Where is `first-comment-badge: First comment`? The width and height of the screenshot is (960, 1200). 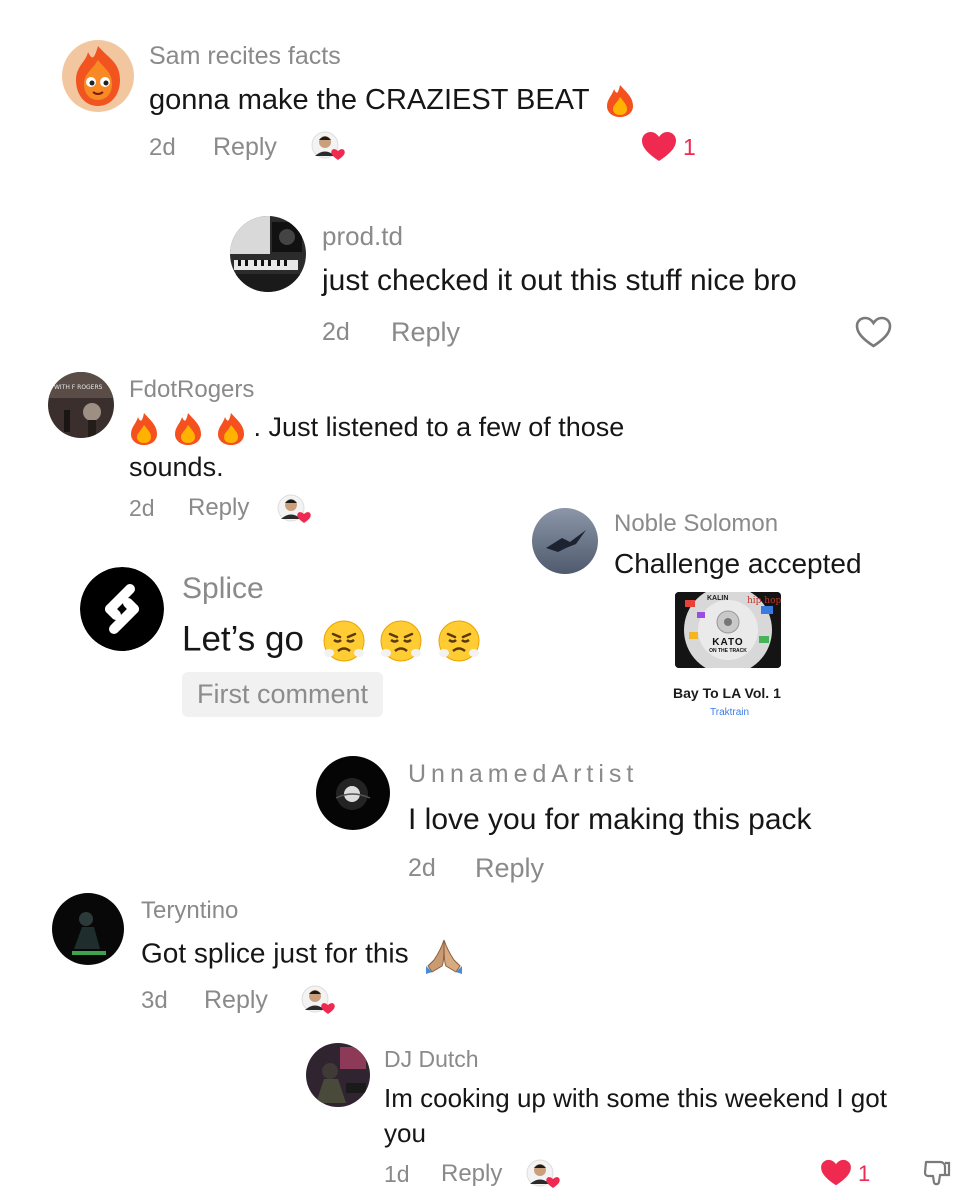 first-comment-badge: First comment is located at coordinates (283, 694).